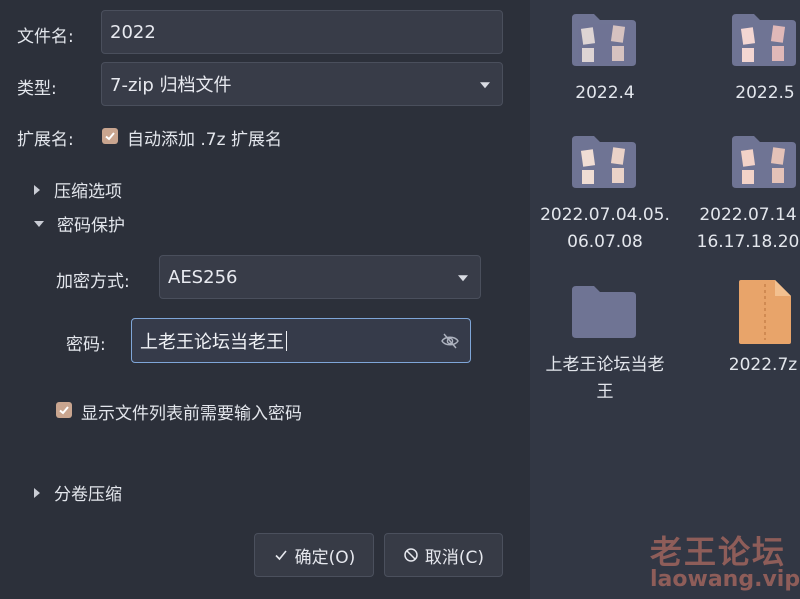 The image size is (800, 599). What do you see at coordinates (302, 84) in the screenshot?
I see `type-select: 7-zip 归档文件` at bounding box center [302, 84].